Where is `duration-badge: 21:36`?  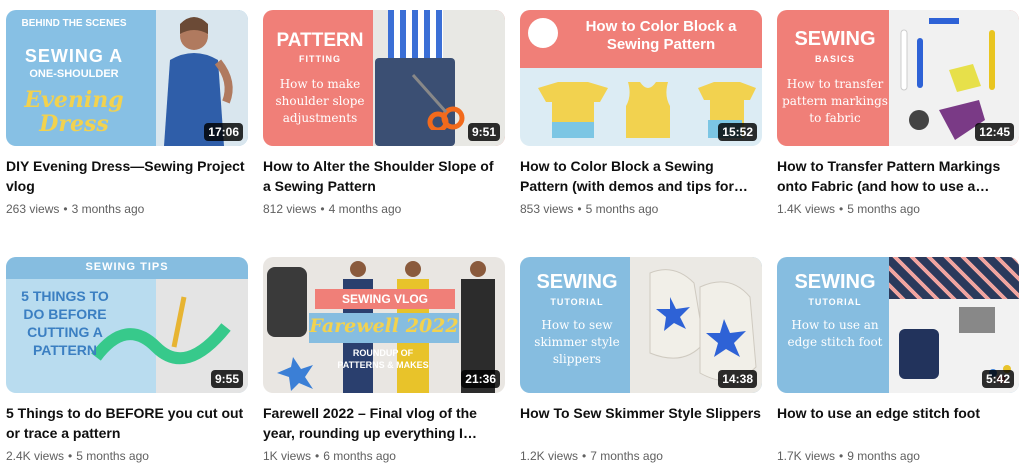 duration-badge: 21:36 is located at coordinates (480, 379).